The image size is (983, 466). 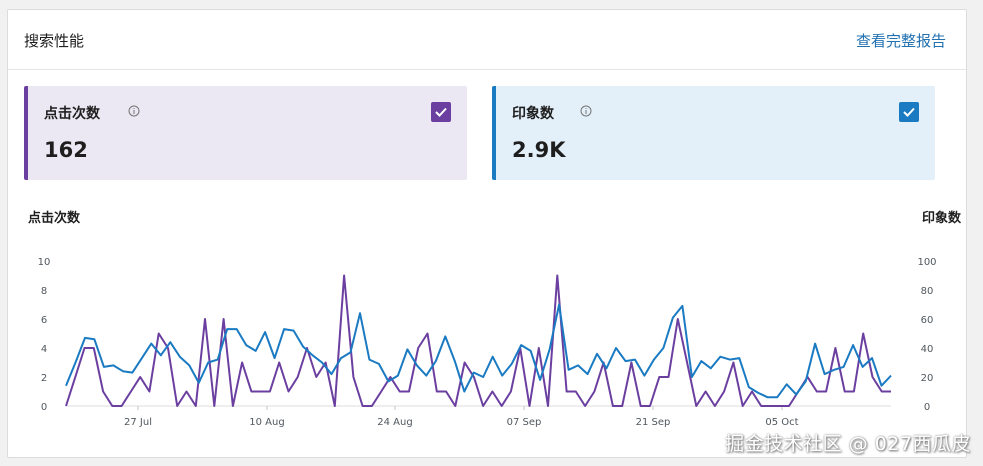 What do you see at coordinates (927, 407) in the screenshot?
I see `y-right-tick-label: 0` at bounding box center [927, 407].